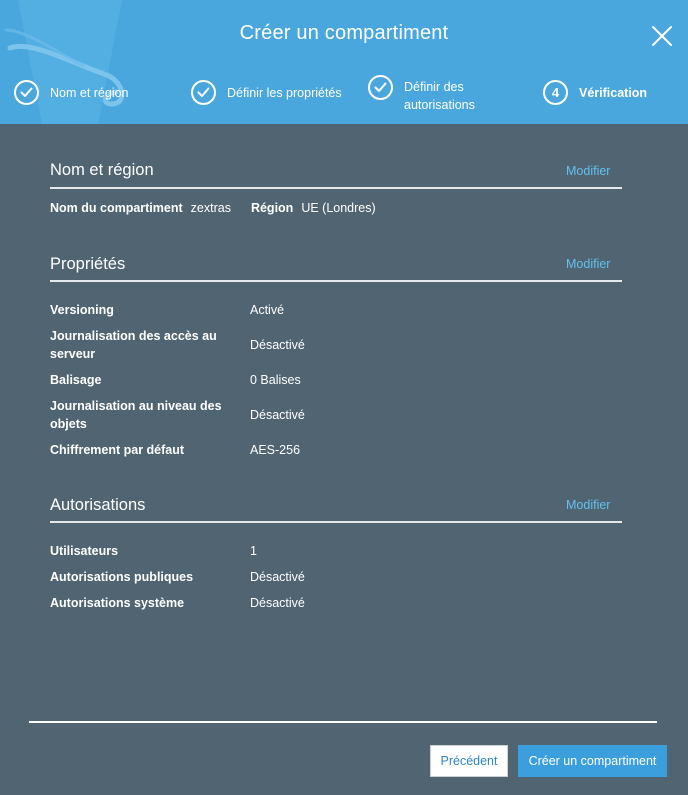 This screenshot has width=688, height=795. What do you see at coordinates (275, 380) in the screenshot?
I see `property-value: 0 Balises` at bounding box center [275, 380].